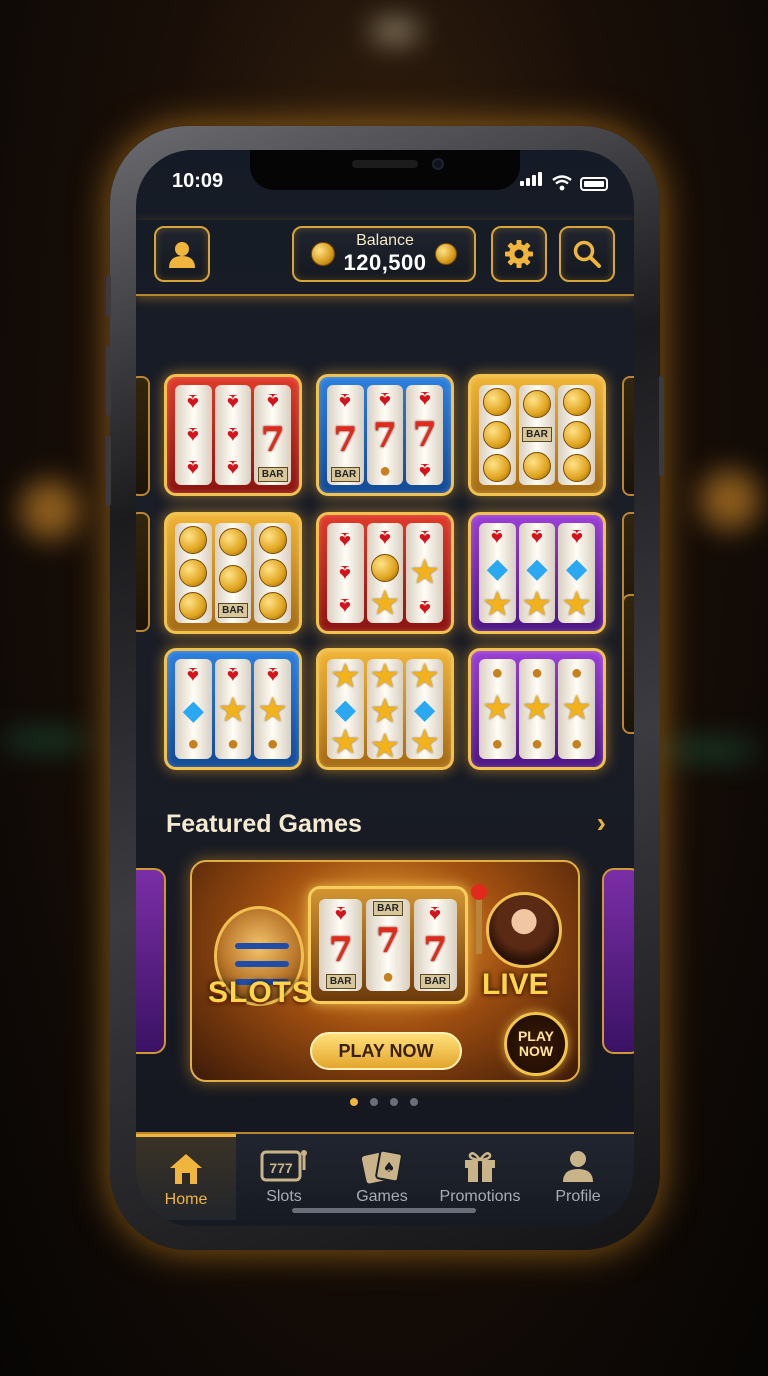 This screenshot has height=1376, width=768. I want to click on lever-icon, so click(479, 919).